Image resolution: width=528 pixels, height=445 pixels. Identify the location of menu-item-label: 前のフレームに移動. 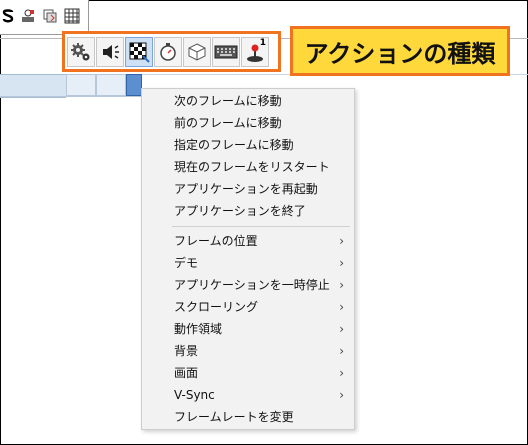
(228, 123).